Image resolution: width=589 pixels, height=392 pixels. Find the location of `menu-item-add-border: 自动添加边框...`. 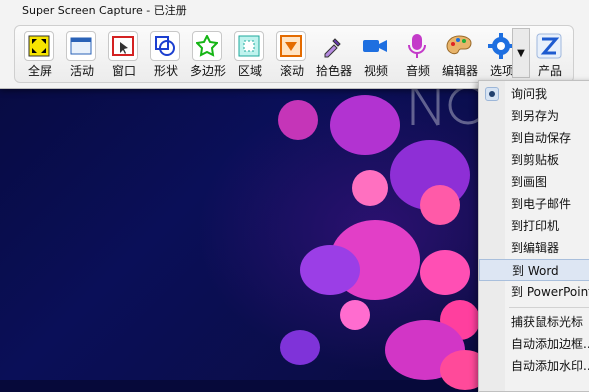

menu-item-add-border: 自动添加边框... is located at coordinates (534, 344).